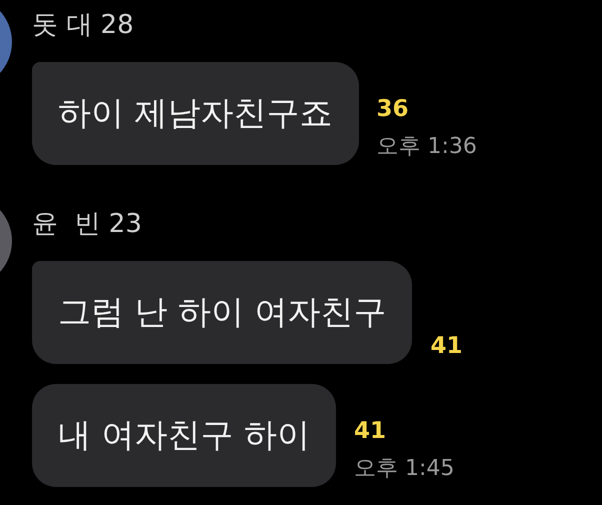  What do you see at coordinates (404, 469) in the screenshot?
I see `message-time: 오후 1:45` at bounding box center [404, 469].